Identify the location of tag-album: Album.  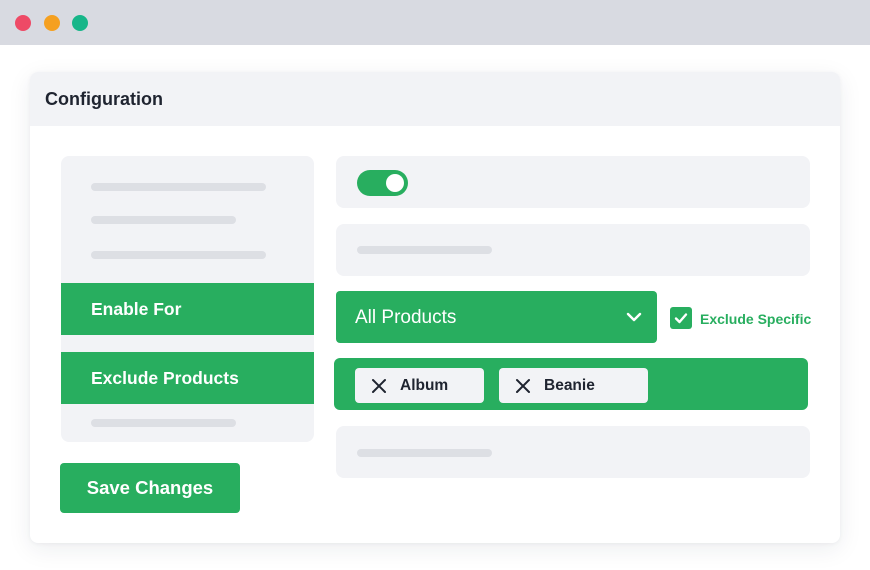
(419, 385).